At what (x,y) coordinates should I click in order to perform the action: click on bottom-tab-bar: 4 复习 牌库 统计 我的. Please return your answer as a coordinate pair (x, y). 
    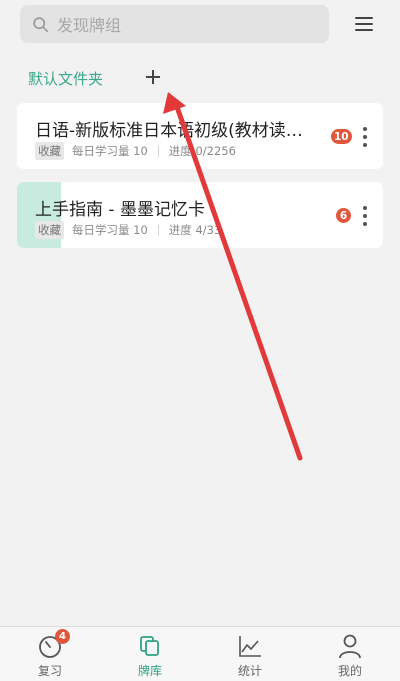
    Looking at the image, I should click on (200, 653).